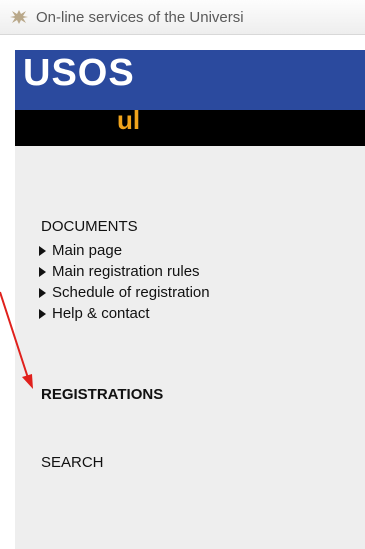 This screenshot has width=365, height=549. Describe the element at coordinates (129, 120) in the screenshot. I see `ul-logo: ul` at that location.